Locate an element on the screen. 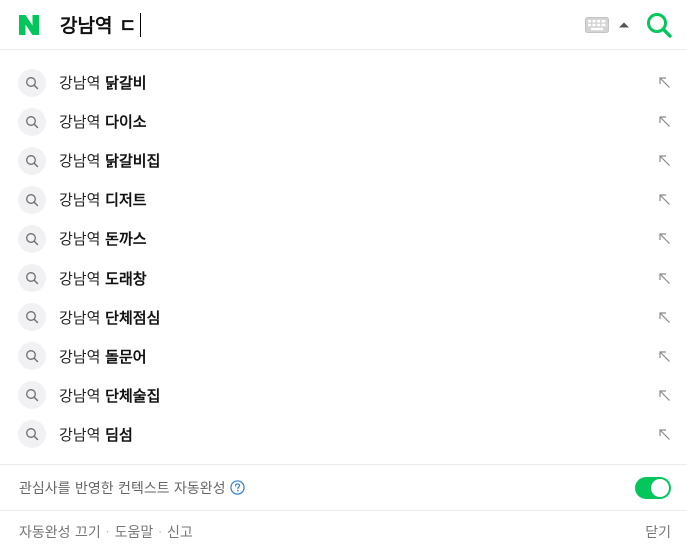 The width and height of the screenshot is (687, 552). text-caret is located at coordinates (140, 24).